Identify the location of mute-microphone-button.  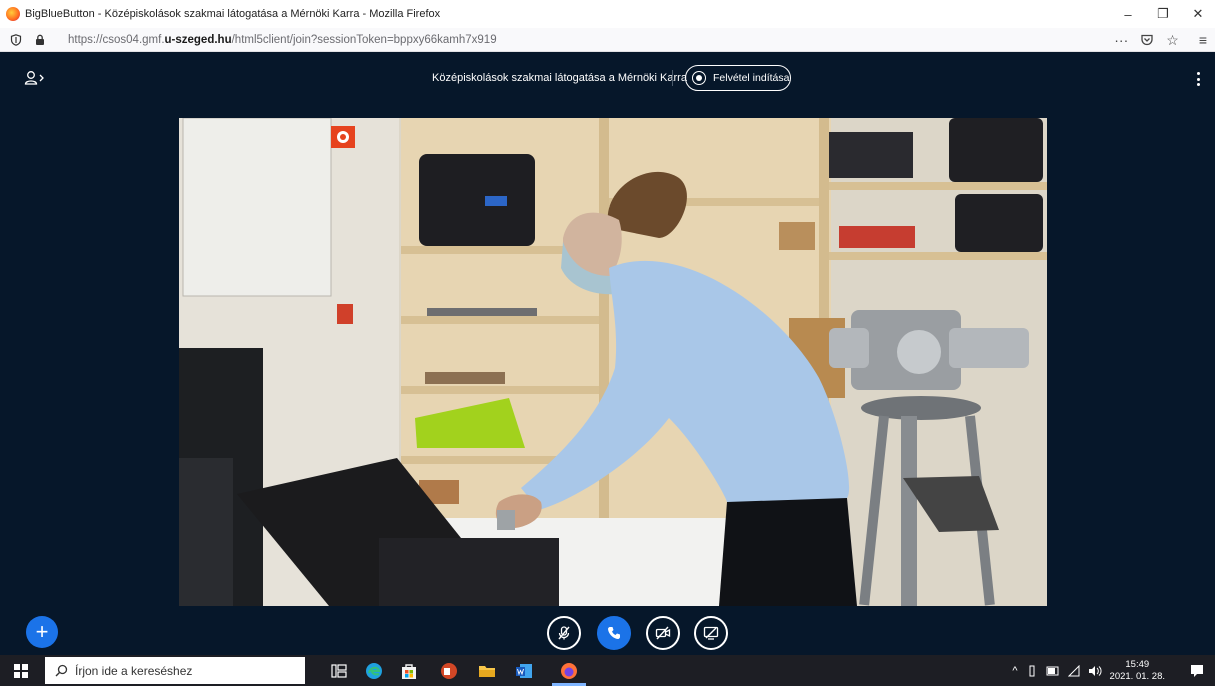
(564, 633).